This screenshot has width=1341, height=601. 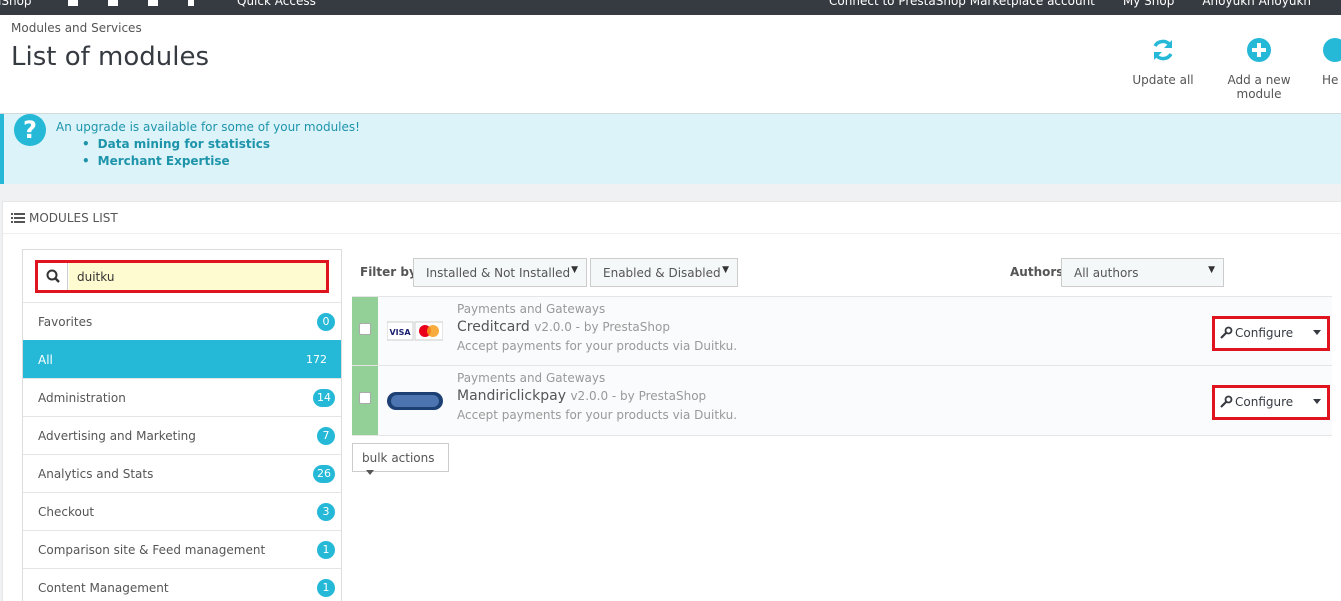 What do you see at coordinates (1259, 87) in the screenshot?
I see `add-module-label: Add a new module` at bounding box center [1259, 87].